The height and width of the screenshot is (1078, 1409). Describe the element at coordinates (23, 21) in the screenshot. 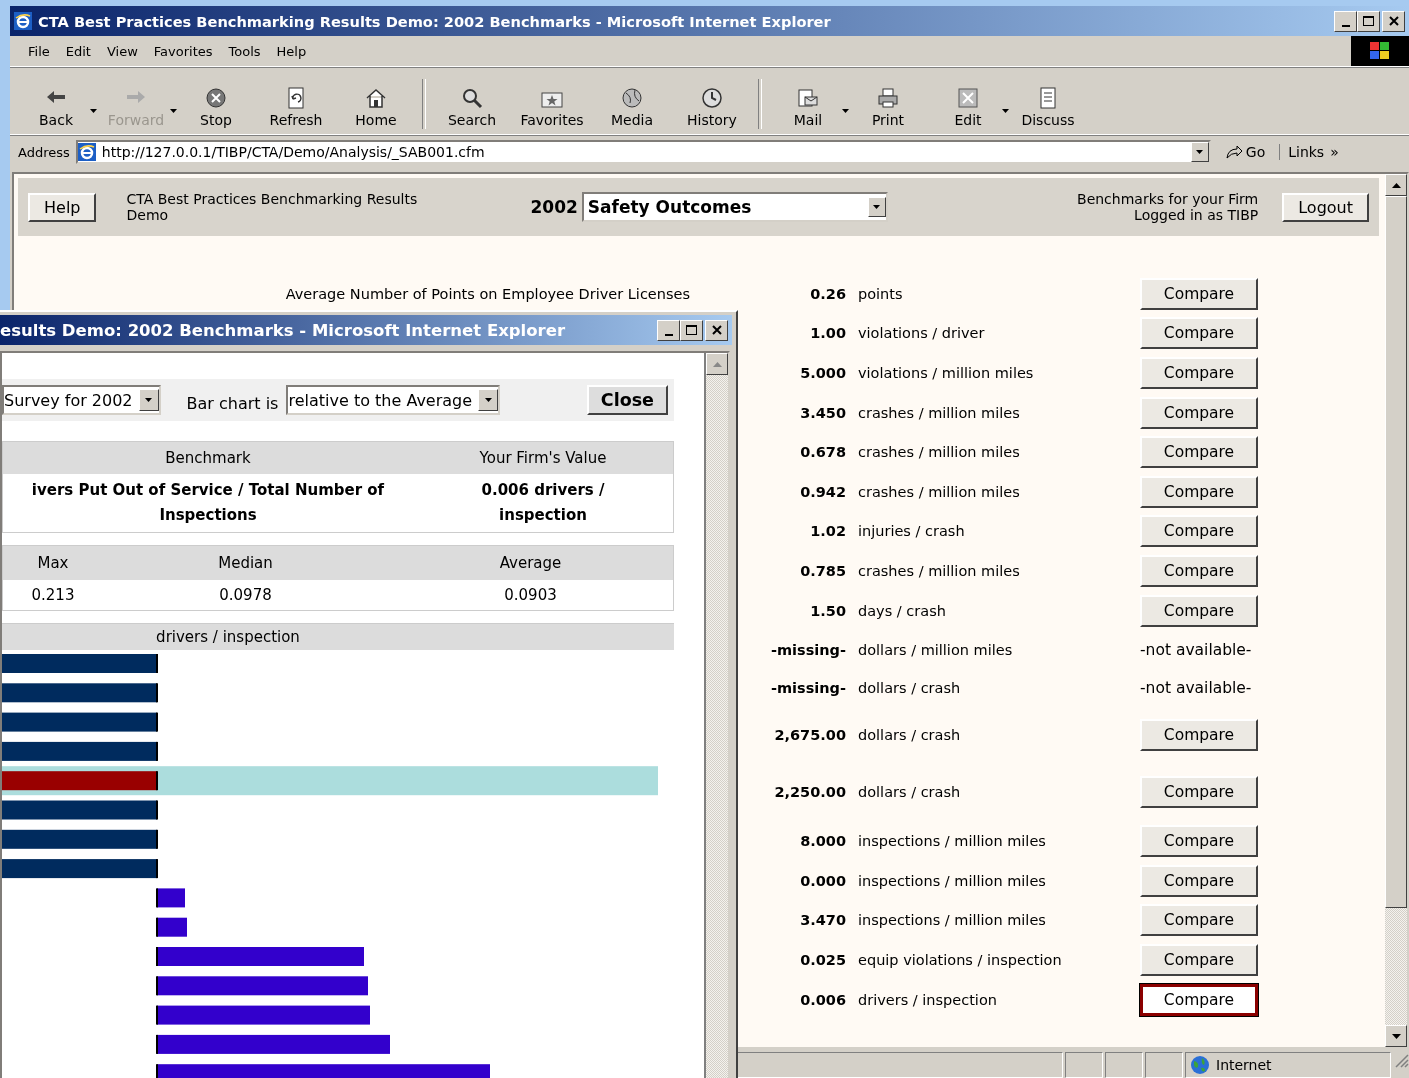

I see `browser-logo-icon` at that location.